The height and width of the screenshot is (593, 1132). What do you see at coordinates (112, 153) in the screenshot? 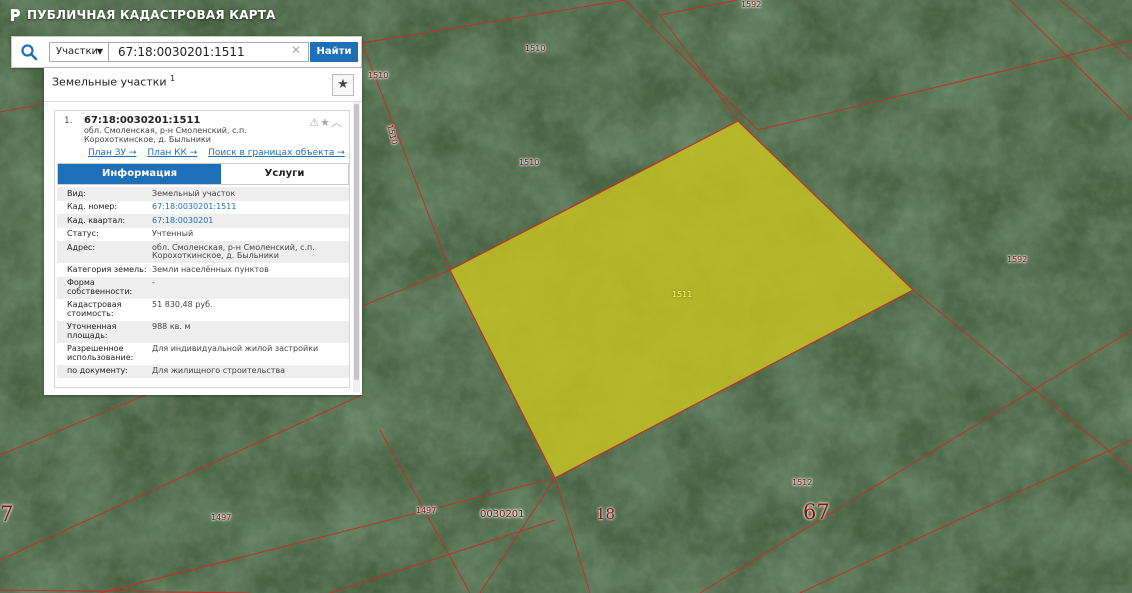
I see `plan-zu-link: План ЗУ →` at bounding box center [112, 153].